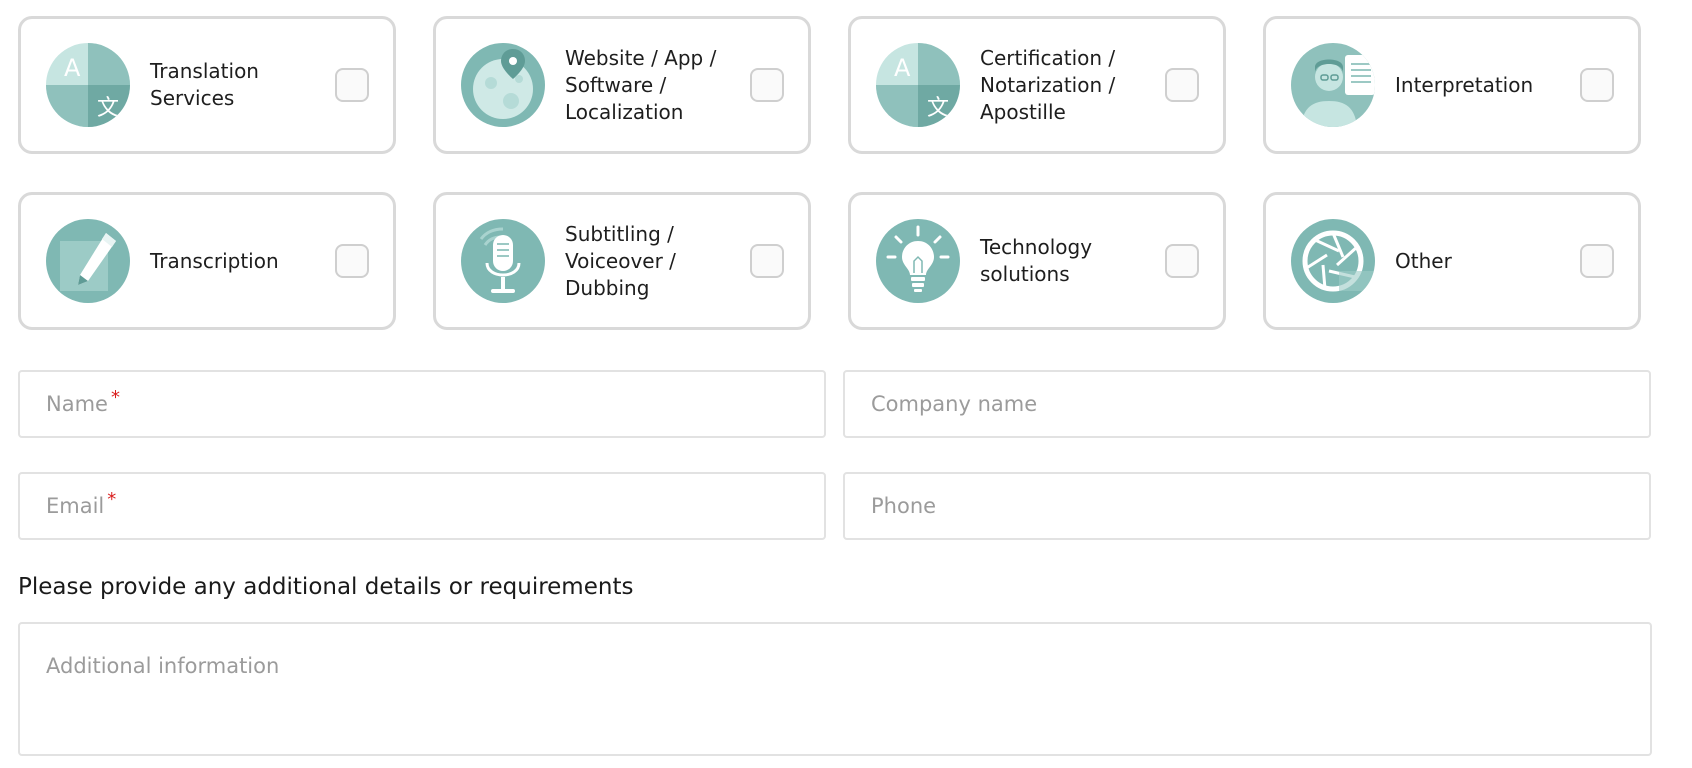  Describe the element at coordinates (503, 85) in the screenshot. I see `globe-pin-icon` at that location.